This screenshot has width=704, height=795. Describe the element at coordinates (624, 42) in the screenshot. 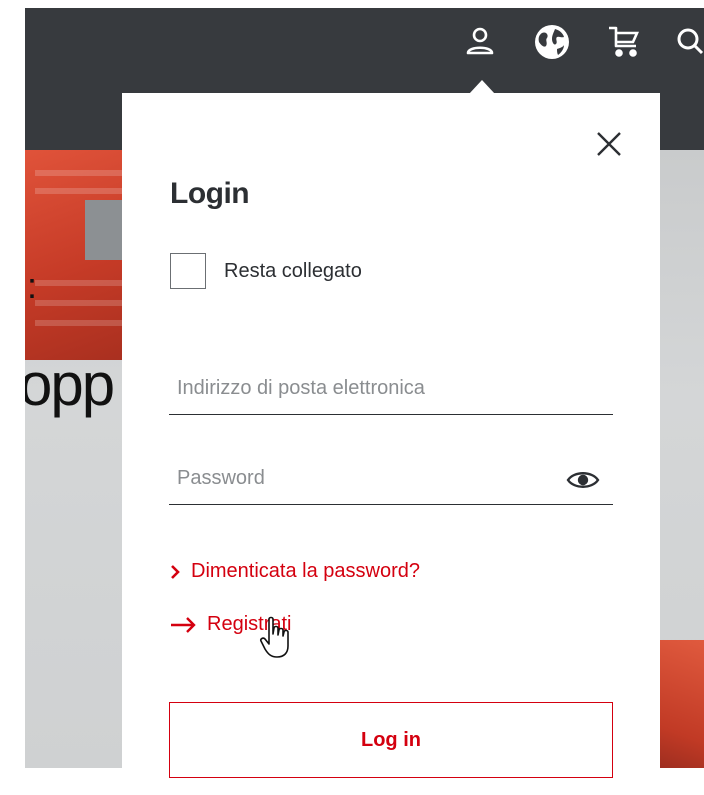

I see `cart-icon` at that location.